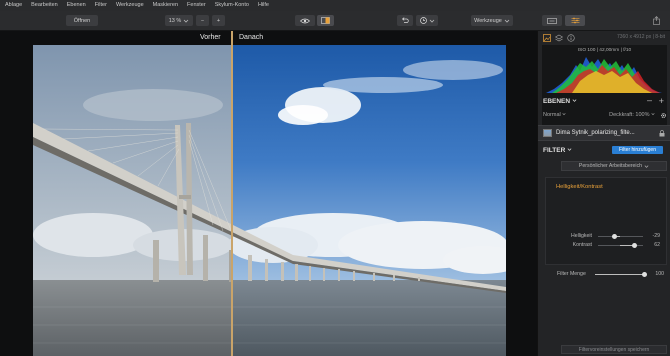  I want to click on layers-icon, so click(559, 38).